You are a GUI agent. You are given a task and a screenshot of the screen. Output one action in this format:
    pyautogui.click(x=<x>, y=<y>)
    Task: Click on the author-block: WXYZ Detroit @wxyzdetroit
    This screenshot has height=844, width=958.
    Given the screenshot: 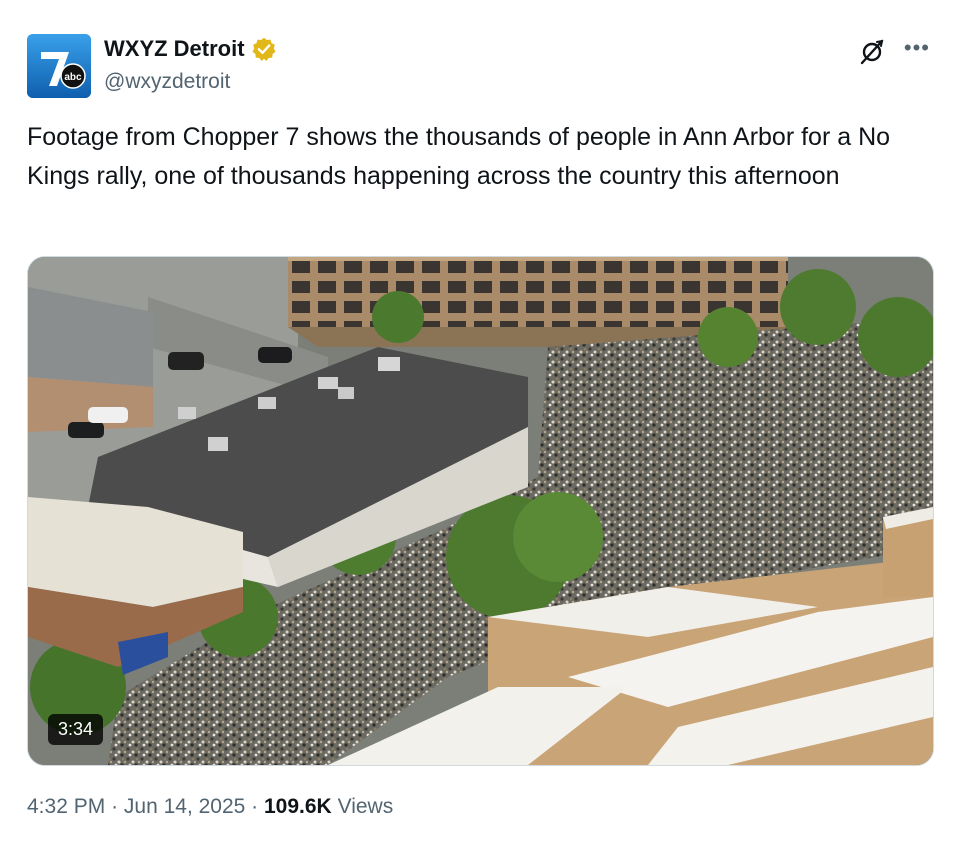 What is the action you would take?
    pyautogui.click(x=190, y=65)
    